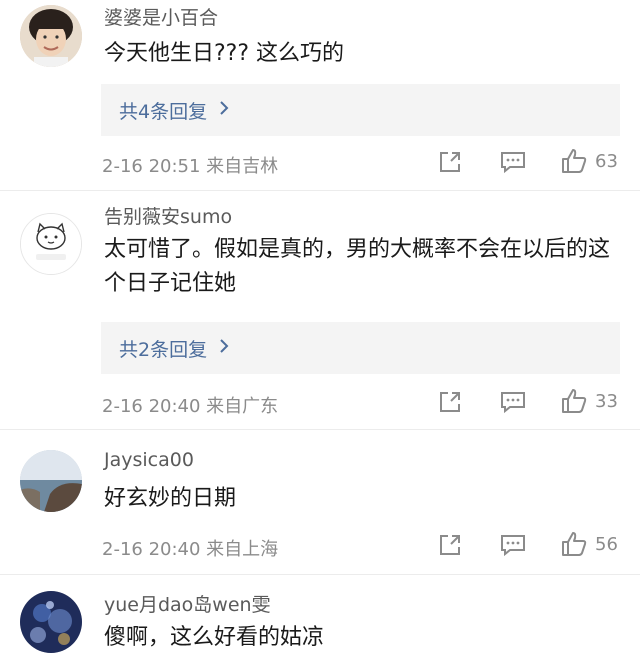 The height and width of the screenshot is (665, 640). I want to click on comment-text: 好玄妙的日期, so click(170, 498).